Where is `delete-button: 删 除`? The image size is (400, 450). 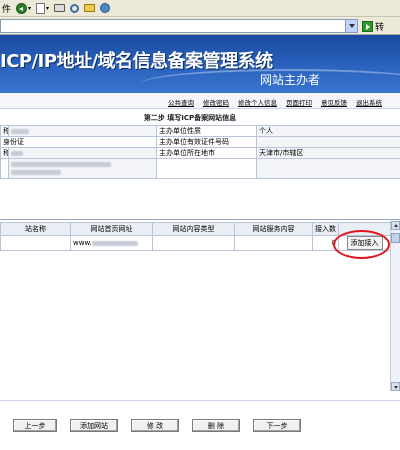 delete-button: 删 除 is located at coordinates (216, 425).